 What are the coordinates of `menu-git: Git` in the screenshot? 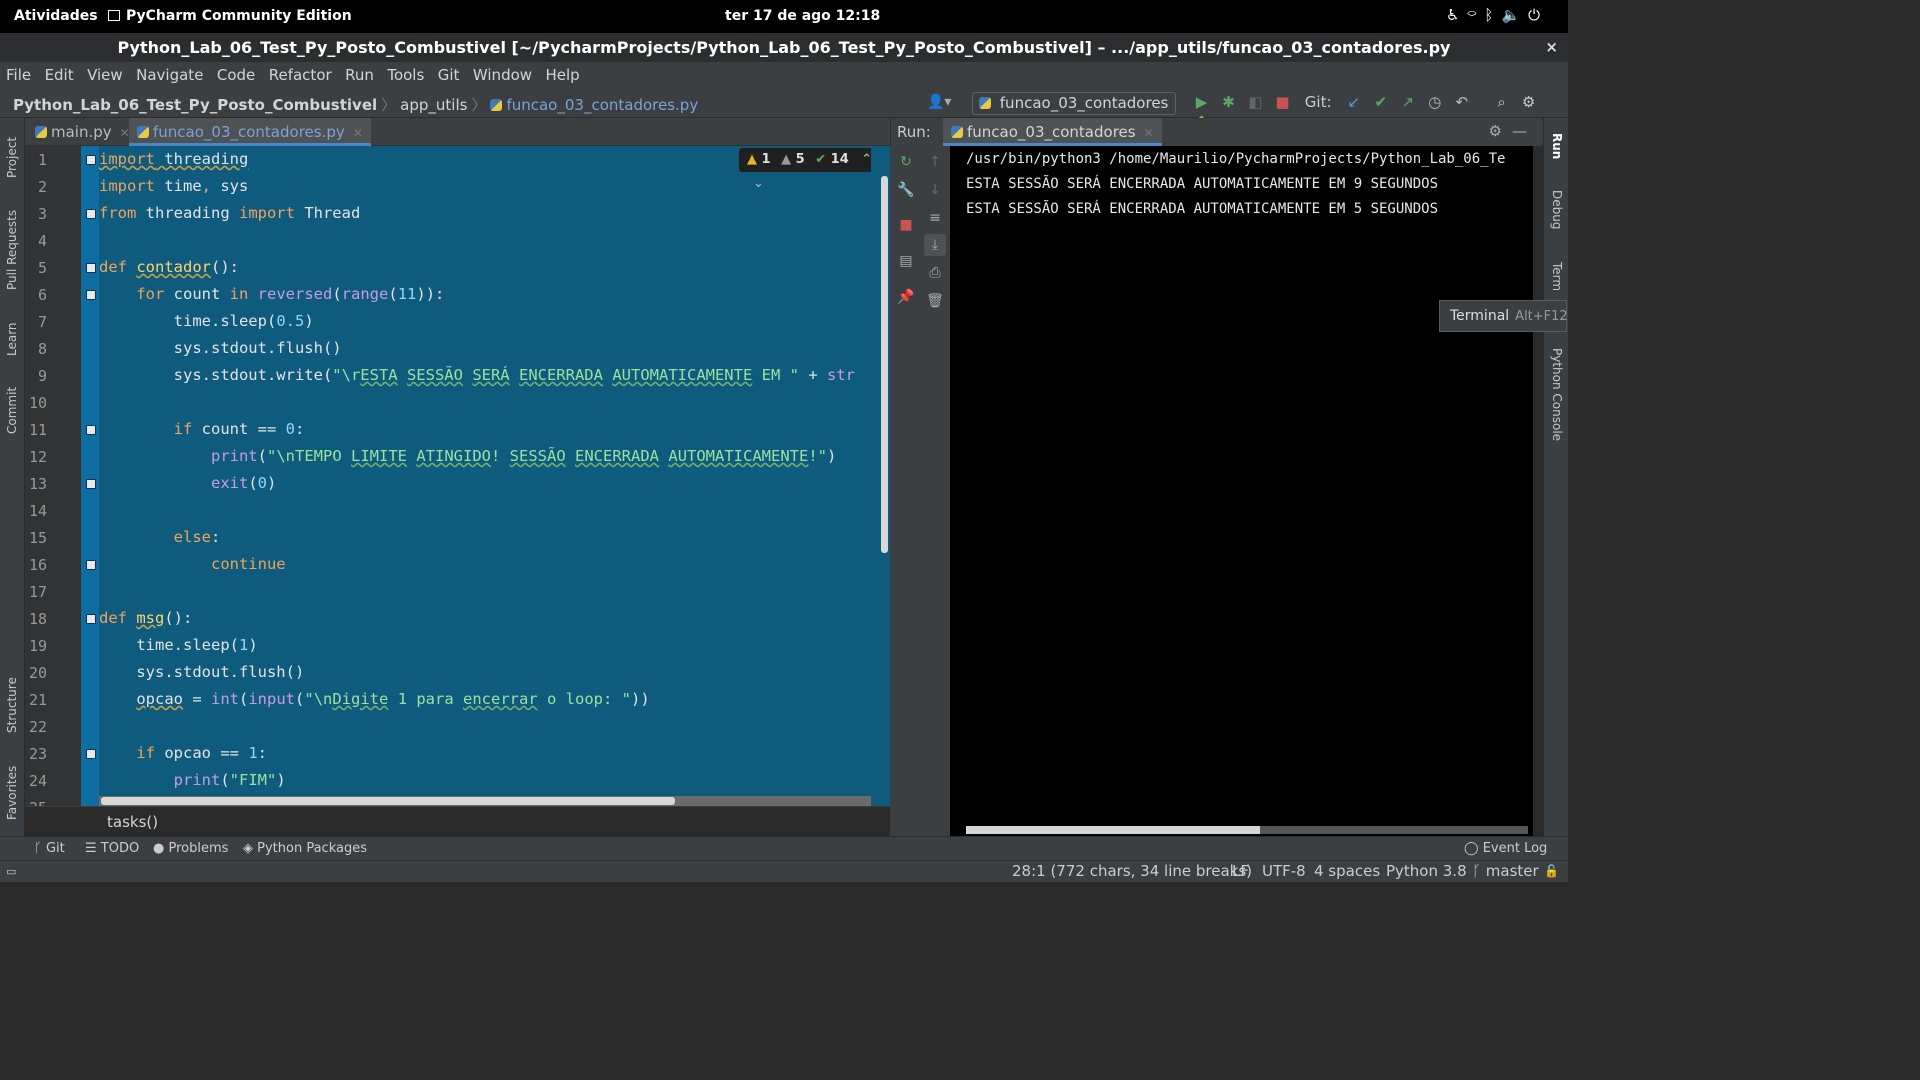 It's located at (449, 73).